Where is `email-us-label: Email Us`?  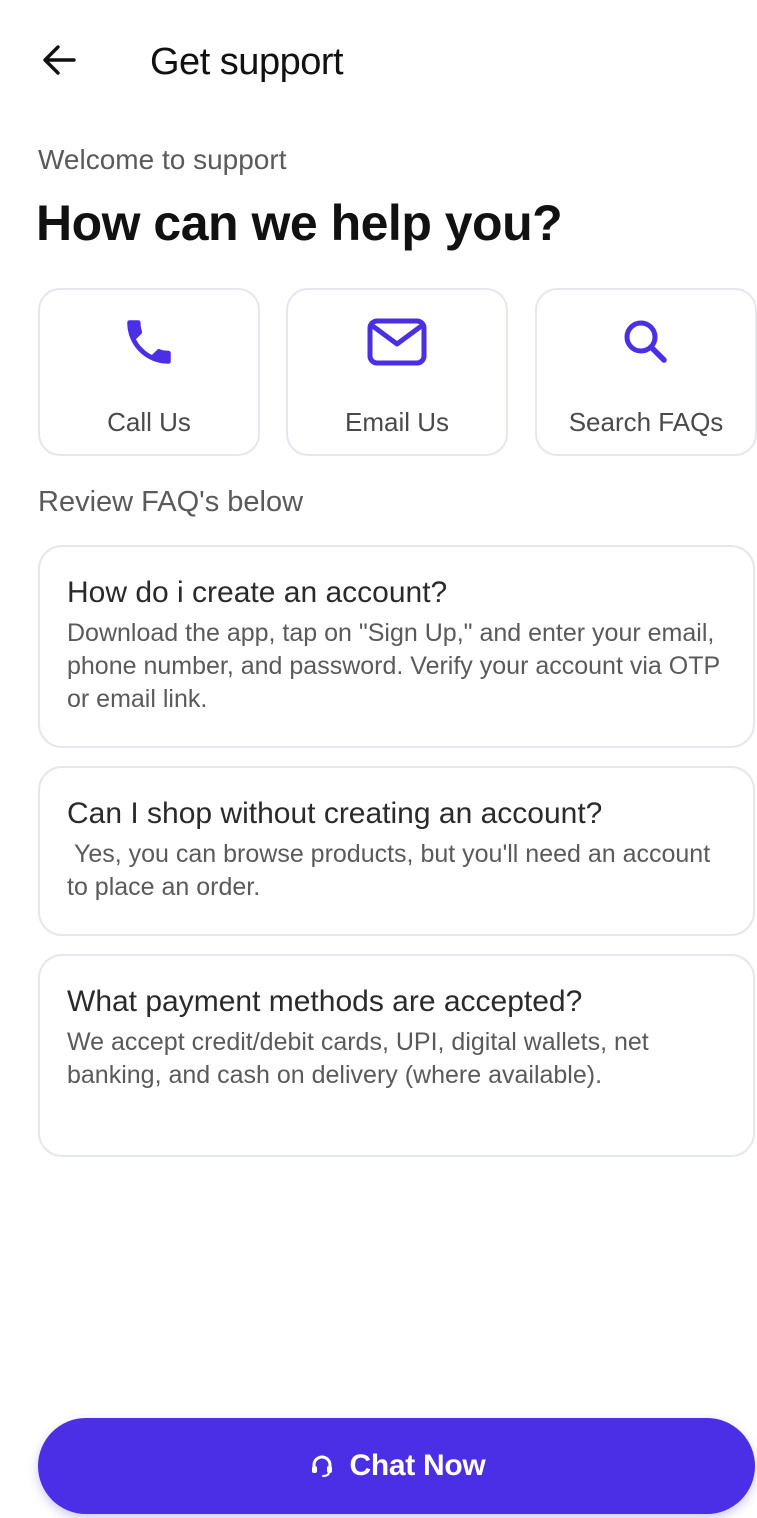 email-us-label: Email Us is located at coordinates (396, 422).